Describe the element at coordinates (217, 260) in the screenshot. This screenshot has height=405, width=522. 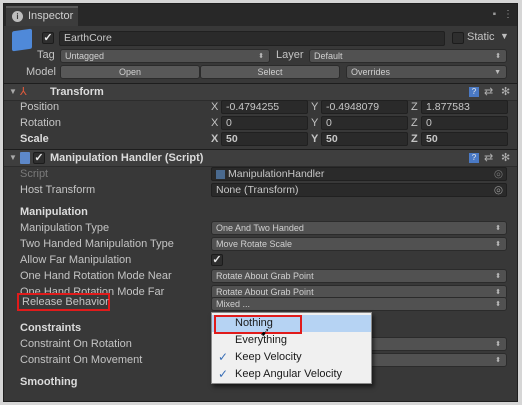
I see `allow-far-checkbox: ✓` at that location.